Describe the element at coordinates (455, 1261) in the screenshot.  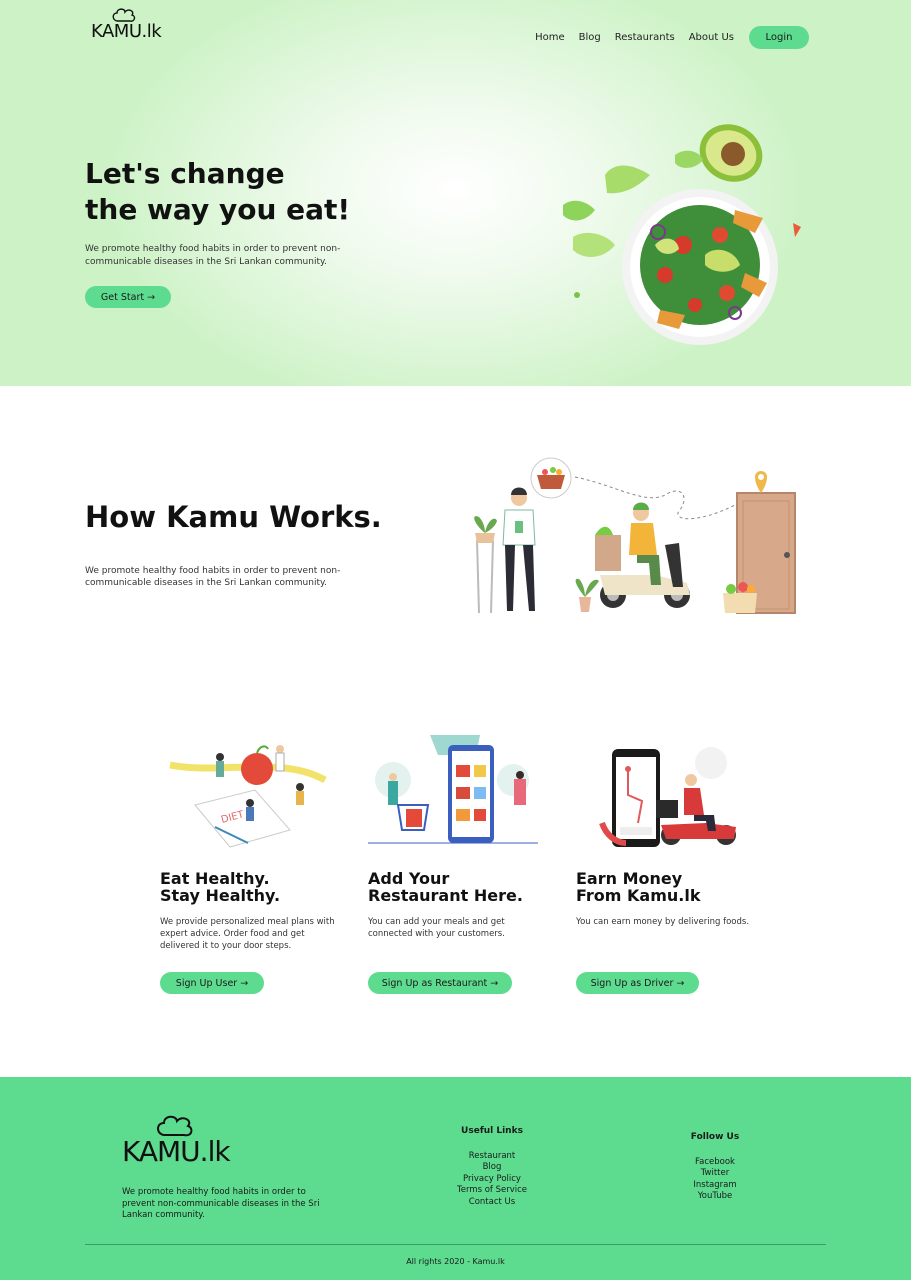
I see `copyright: All rights 2020 - Kamu.lk` at that location.